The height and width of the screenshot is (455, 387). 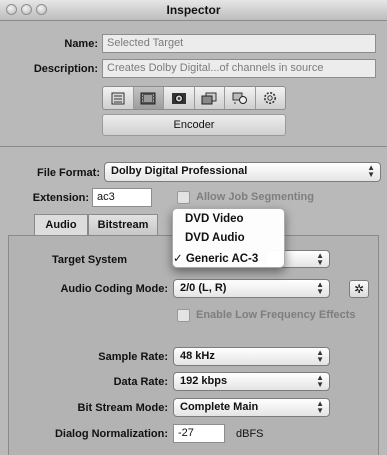 What do you see at coordinates (122, 408) in the screenshot?
I see `bit-stream-mode-label: Bit Stream Mode:` at bounding box center [122, 408].